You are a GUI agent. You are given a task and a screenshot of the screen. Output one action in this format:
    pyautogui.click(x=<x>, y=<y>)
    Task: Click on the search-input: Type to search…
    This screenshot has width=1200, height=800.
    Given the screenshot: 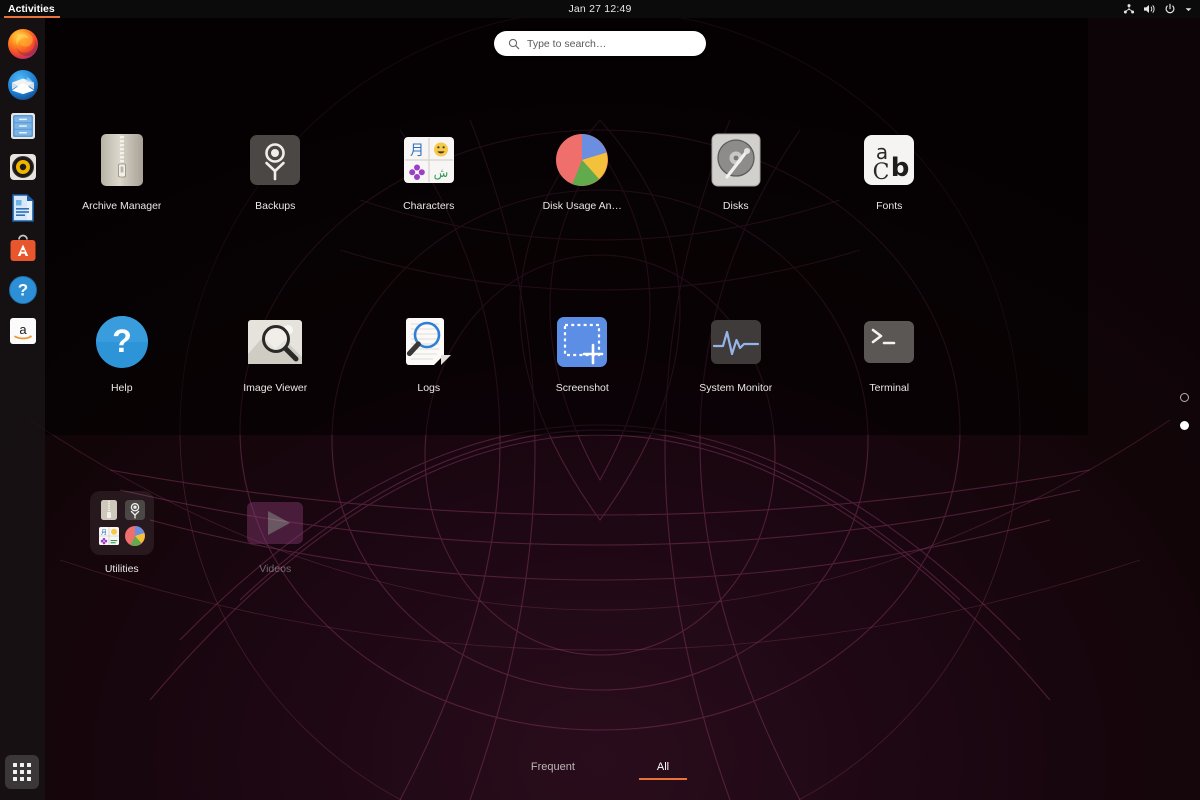 What is the action you would take?
    pyautogui.click(x=600, y=43)
    